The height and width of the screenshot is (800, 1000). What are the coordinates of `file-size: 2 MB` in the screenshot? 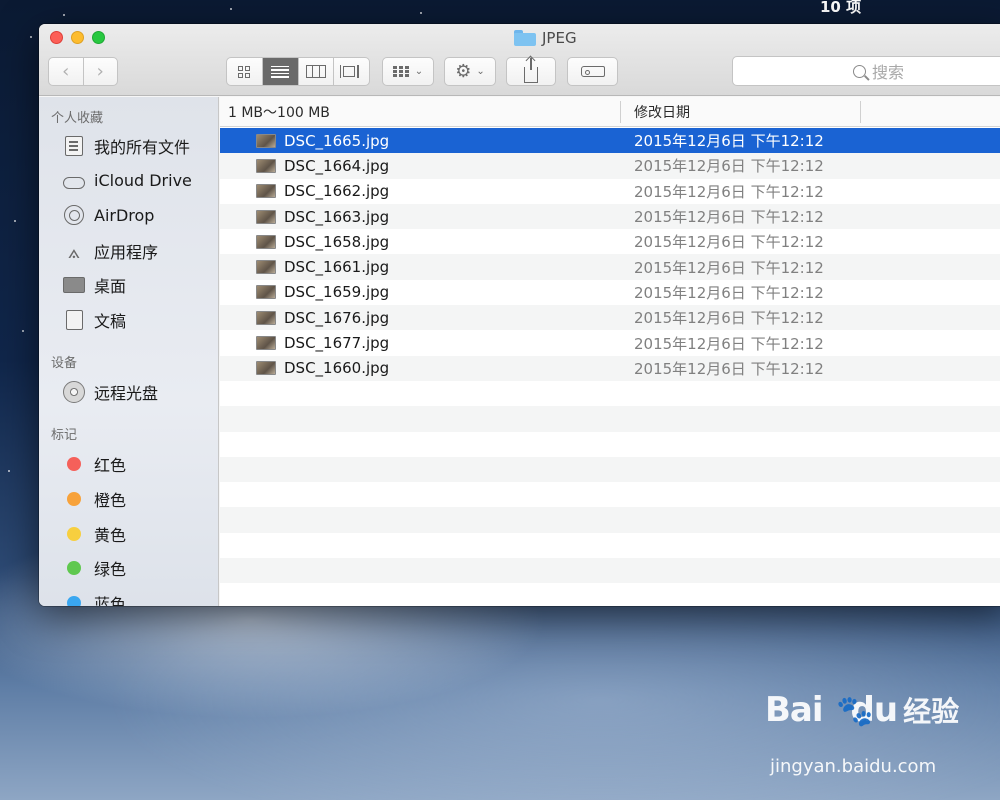 It's located at (950, 368).